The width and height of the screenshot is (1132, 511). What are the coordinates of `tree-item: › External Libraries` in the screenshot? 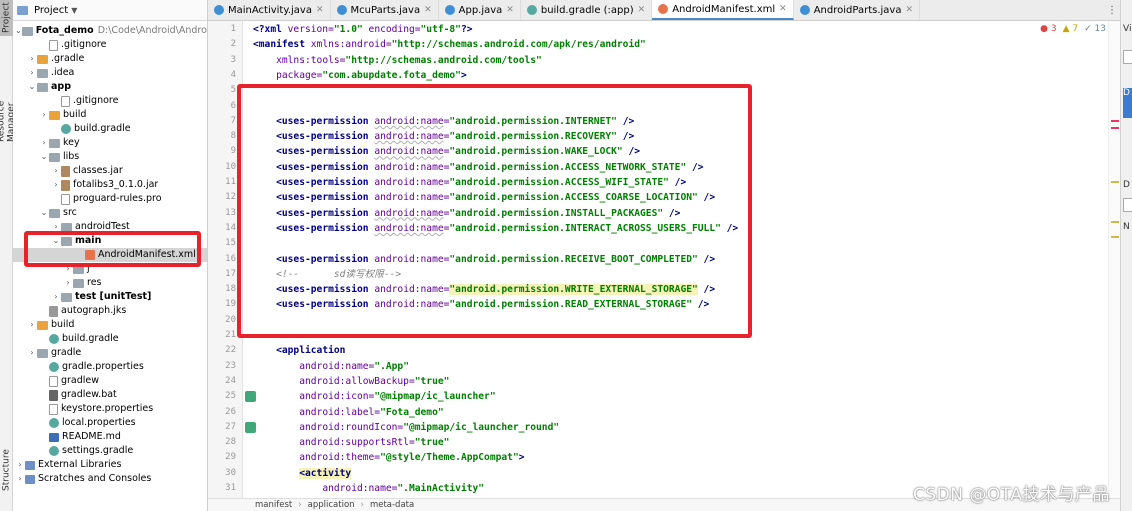 It's located at (110, 465).